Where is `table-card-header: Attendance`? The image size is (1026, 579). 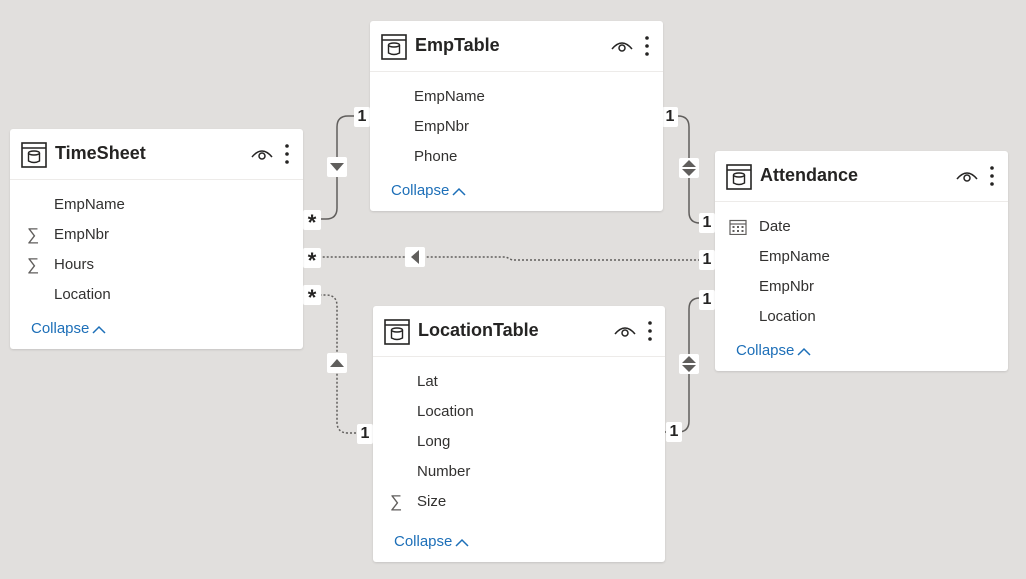
table-card-header: Attendance is located at coordinates (861, 176).